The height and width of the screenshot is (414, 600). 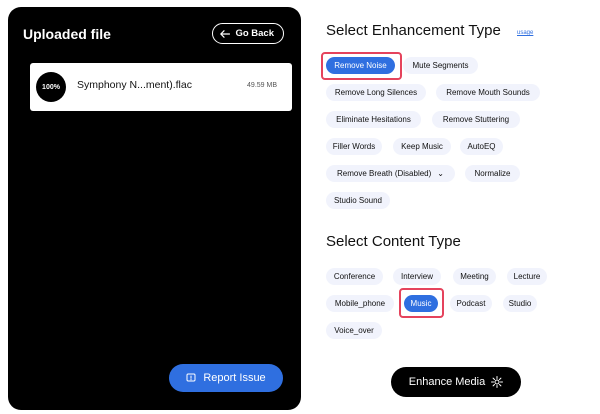 I want to click on chip-keep-music: Keep Music, so click(x=422, y=146).